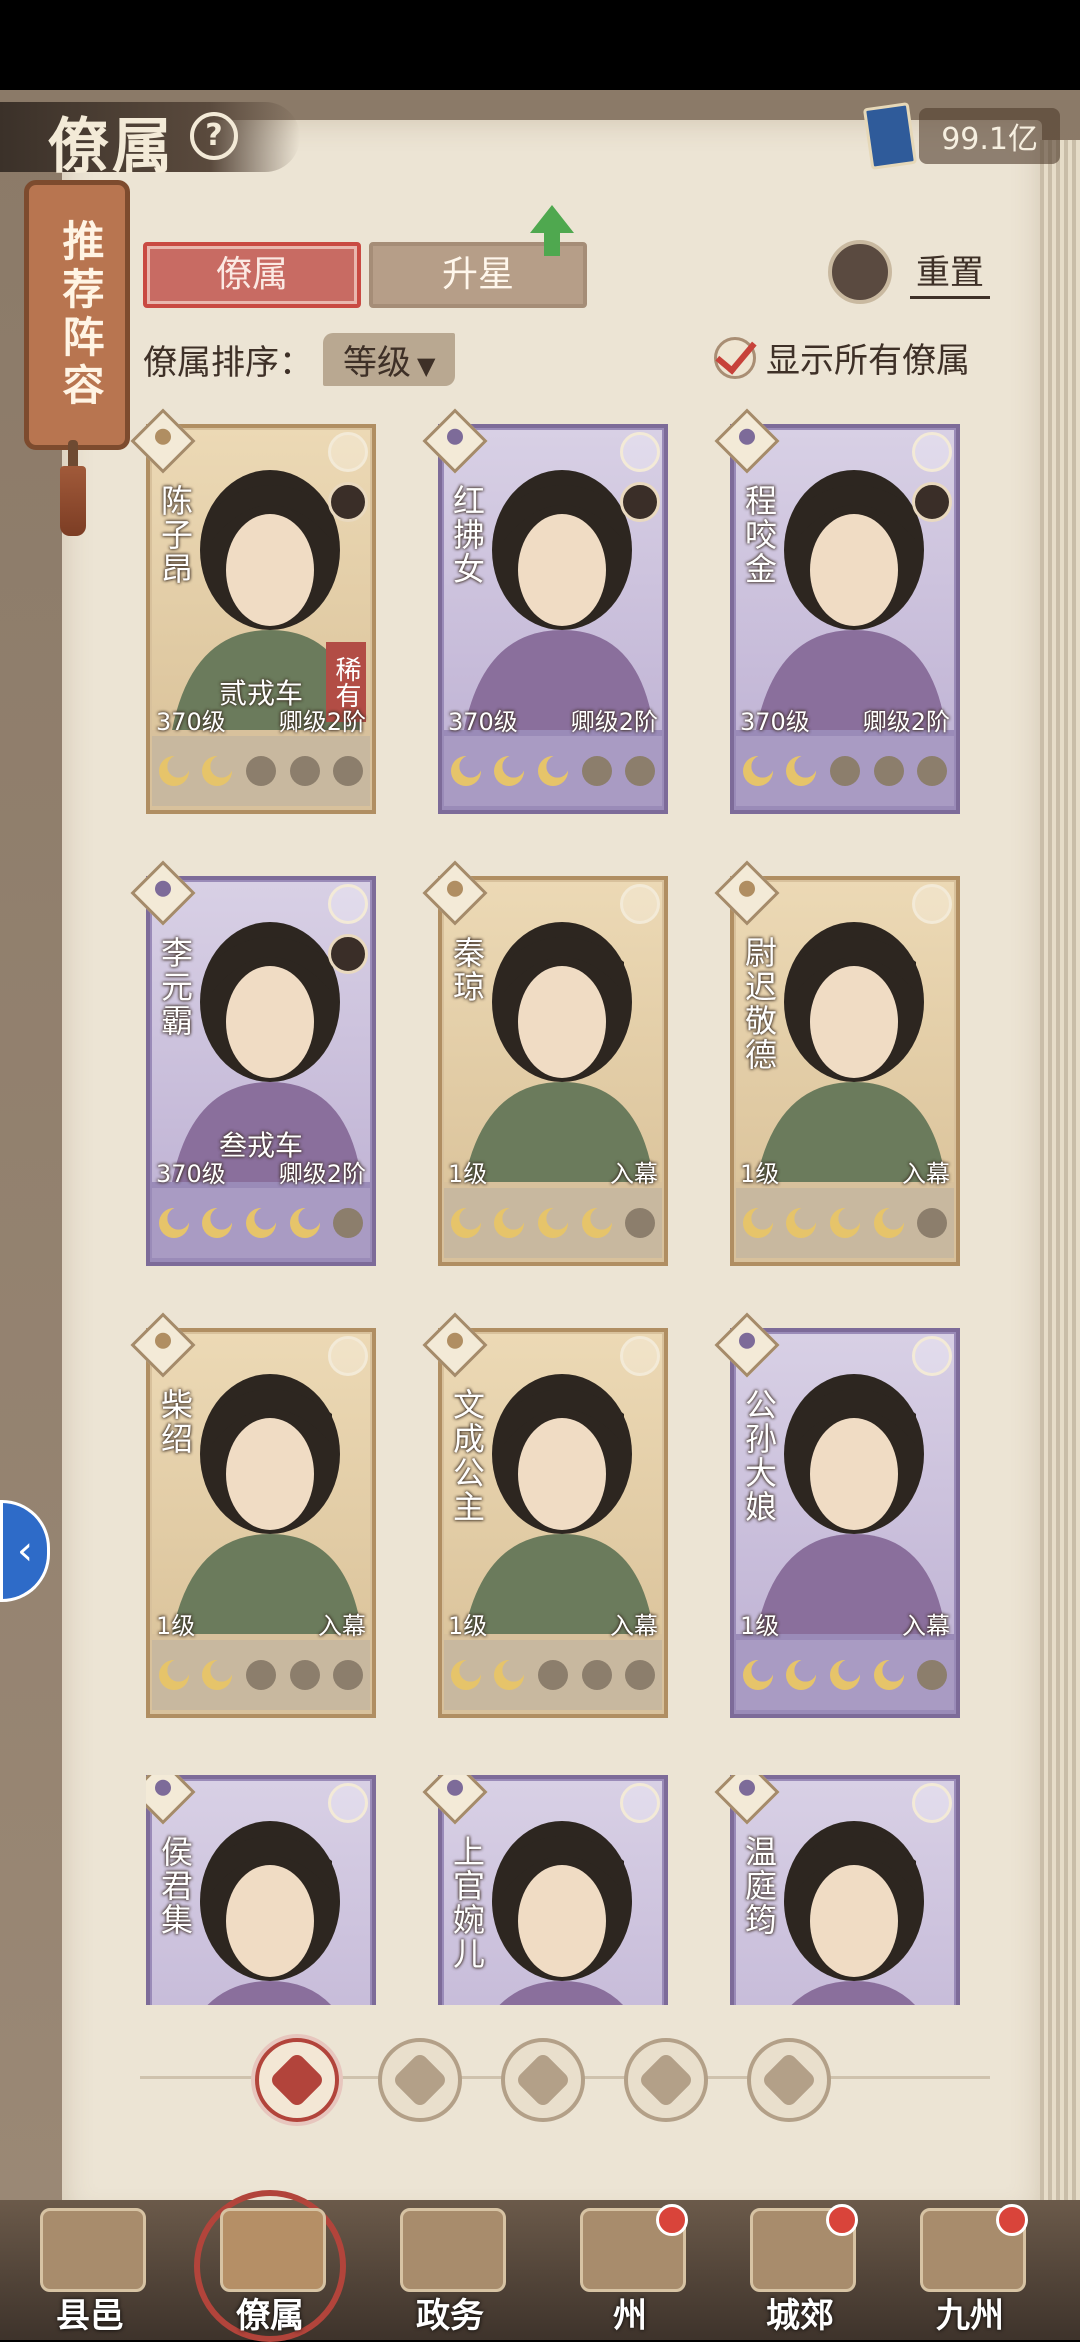 This screenshot has width=1080, height=2342. I want to click on portrait-illustration, so click(559, 1052).